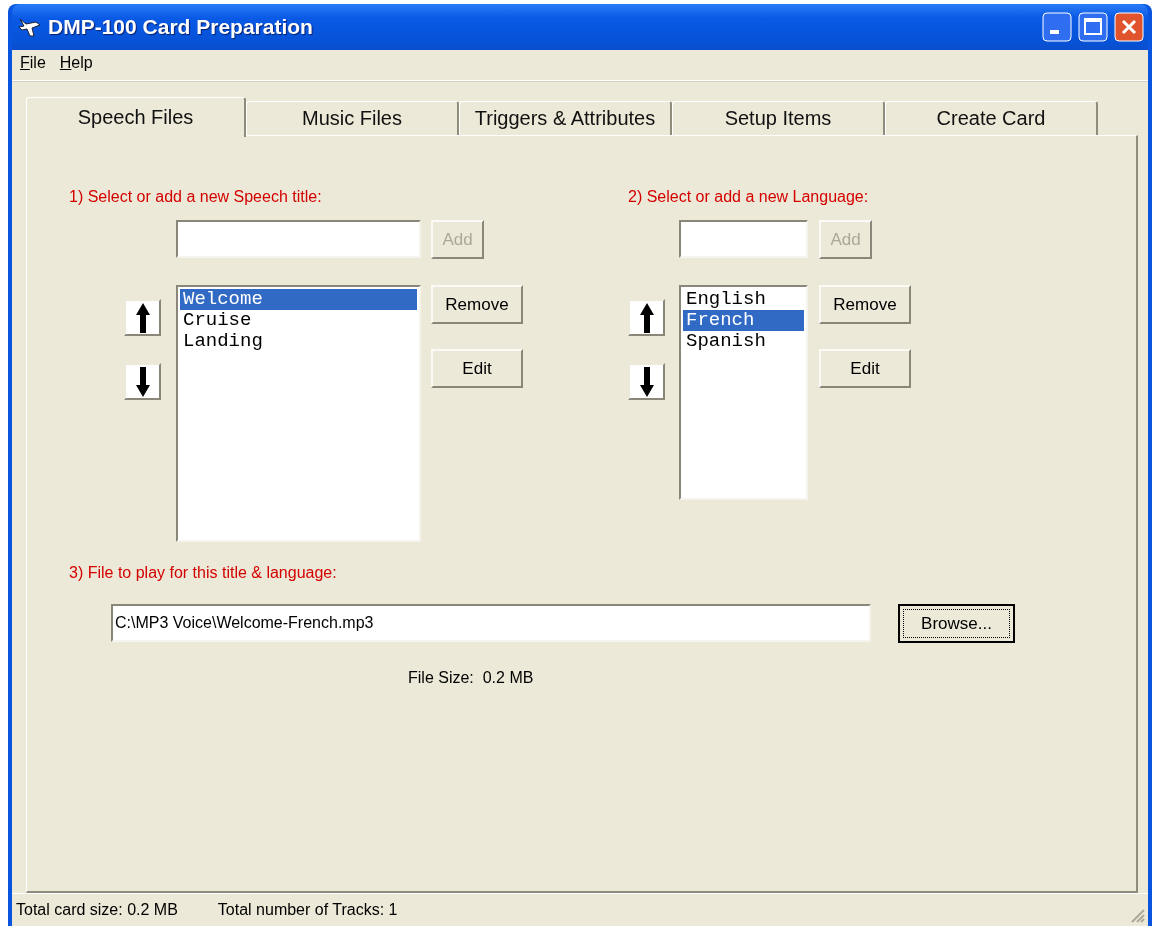  What do you see at coordinates (749, 197) in the screenshot?
I see `section-label: 2) Select or add a new Language:` at bounding box center [749, 197].